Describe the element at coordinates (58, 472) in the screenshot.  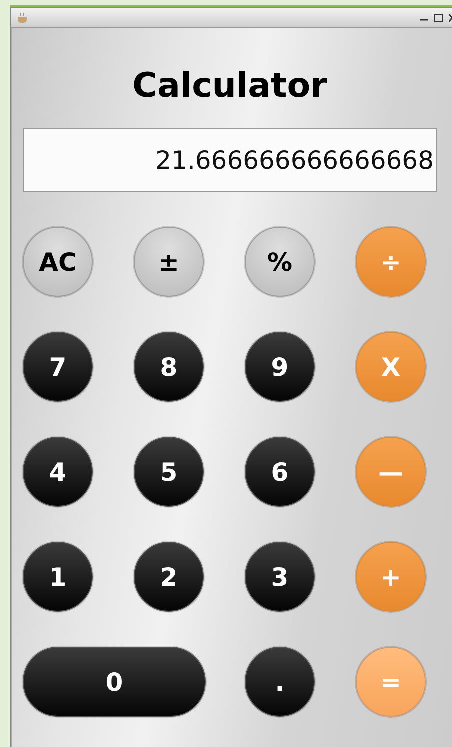
I see `digit-button: 4` at that location.